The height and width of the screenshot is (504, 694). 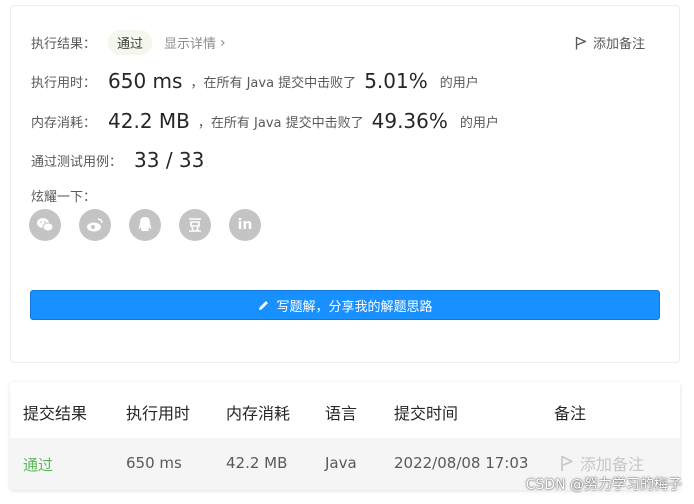 I want to click on result-label: 执行结果：, so click(x=64, y=44).